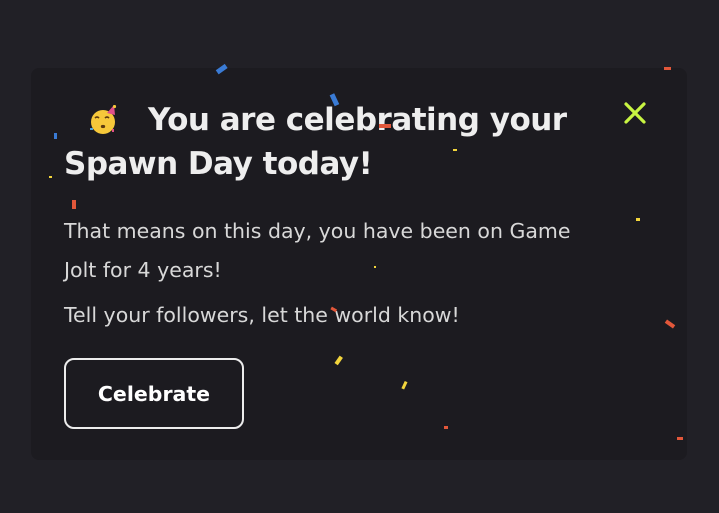  Describe the element at coordinates (635, 114) in the screenshot. I see `close-icon` at that location.